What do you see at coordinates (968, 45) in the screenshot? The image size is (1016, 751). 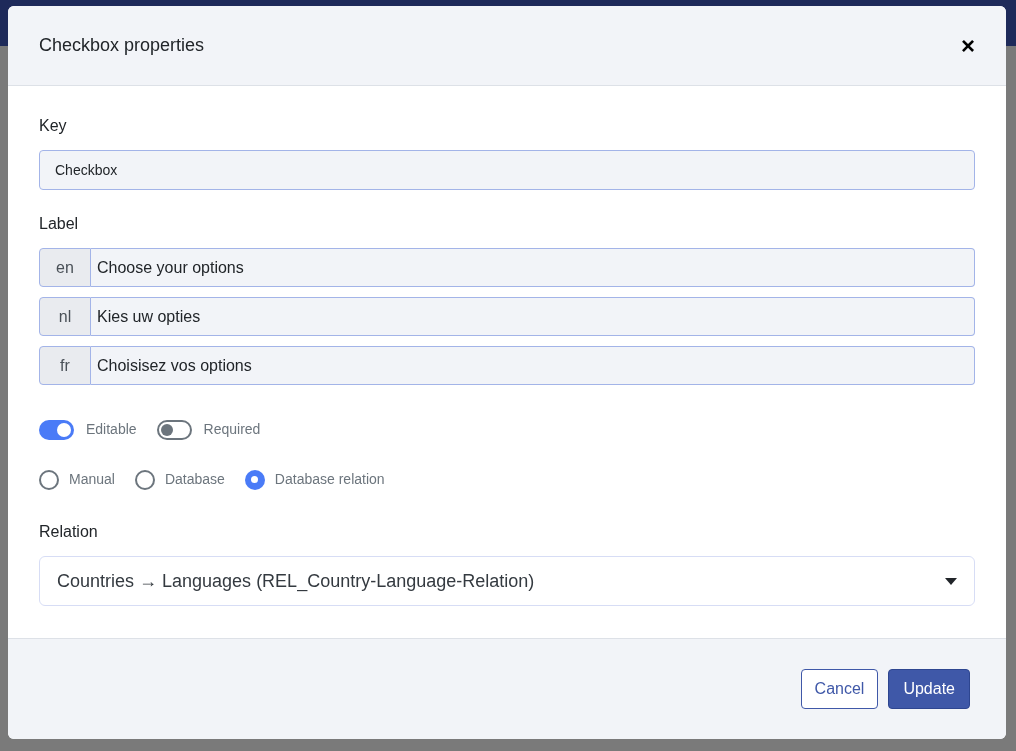 I see `close-button: ×` at bounding box center [968, 45].